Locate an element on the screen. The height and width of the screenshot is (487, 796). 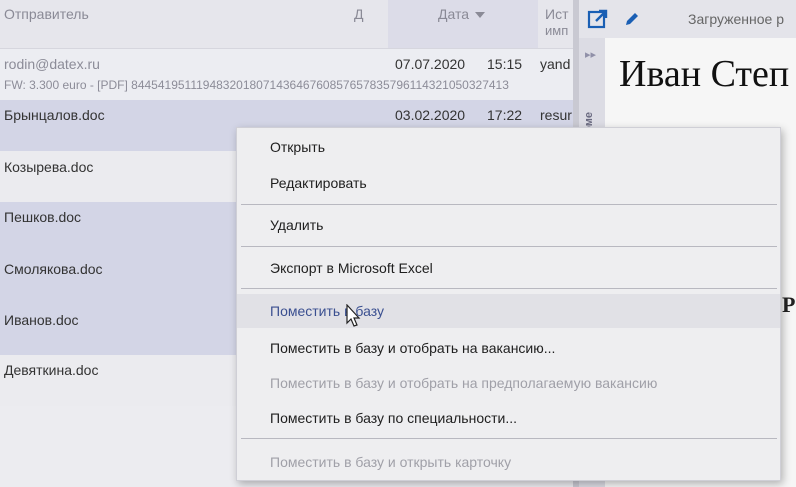
menu-item-add-to-db: Поместить в базу is located at coordinates (508, 311).